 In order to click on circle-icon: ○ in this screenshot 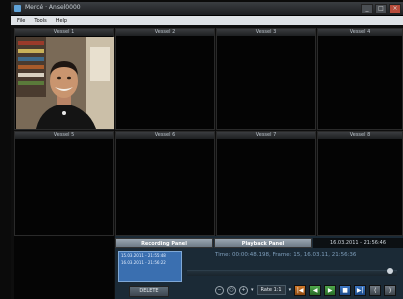, I will do `click(231, 290)`.